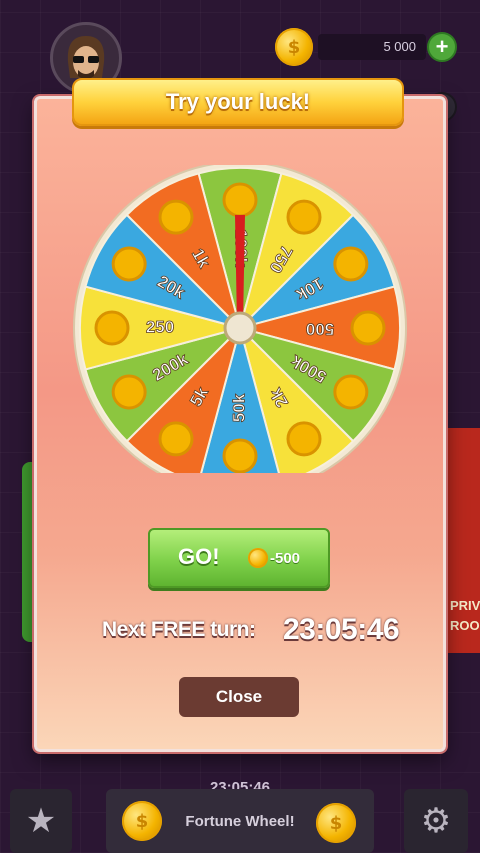 This screenshot has width=480, height=853. I want to click on go-spin-button: GO! -500, so click(239, 558).